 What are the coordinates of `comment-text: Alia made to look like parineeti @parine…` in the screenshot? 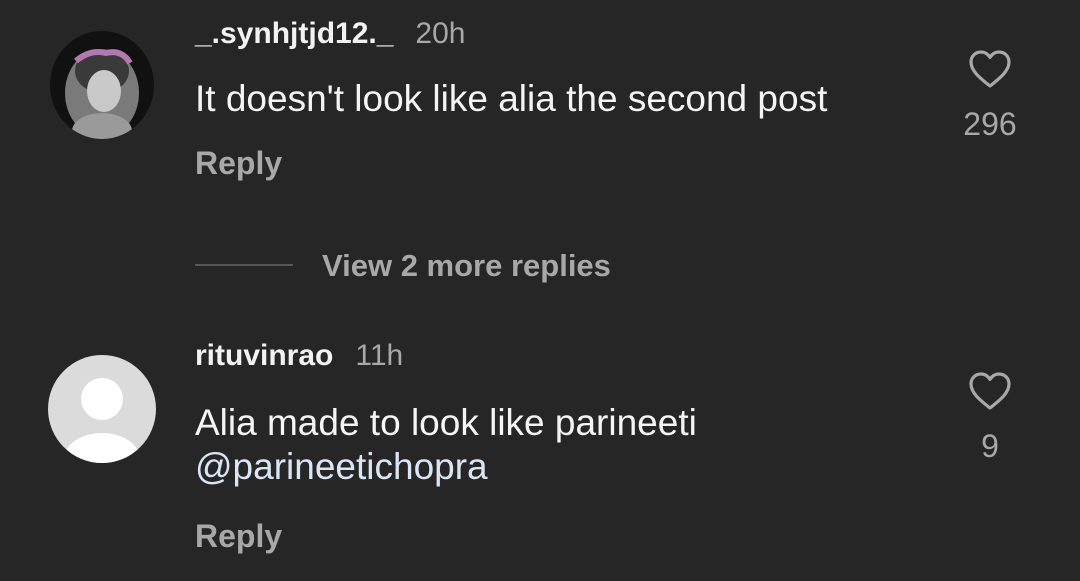 It's located at (446, 445).